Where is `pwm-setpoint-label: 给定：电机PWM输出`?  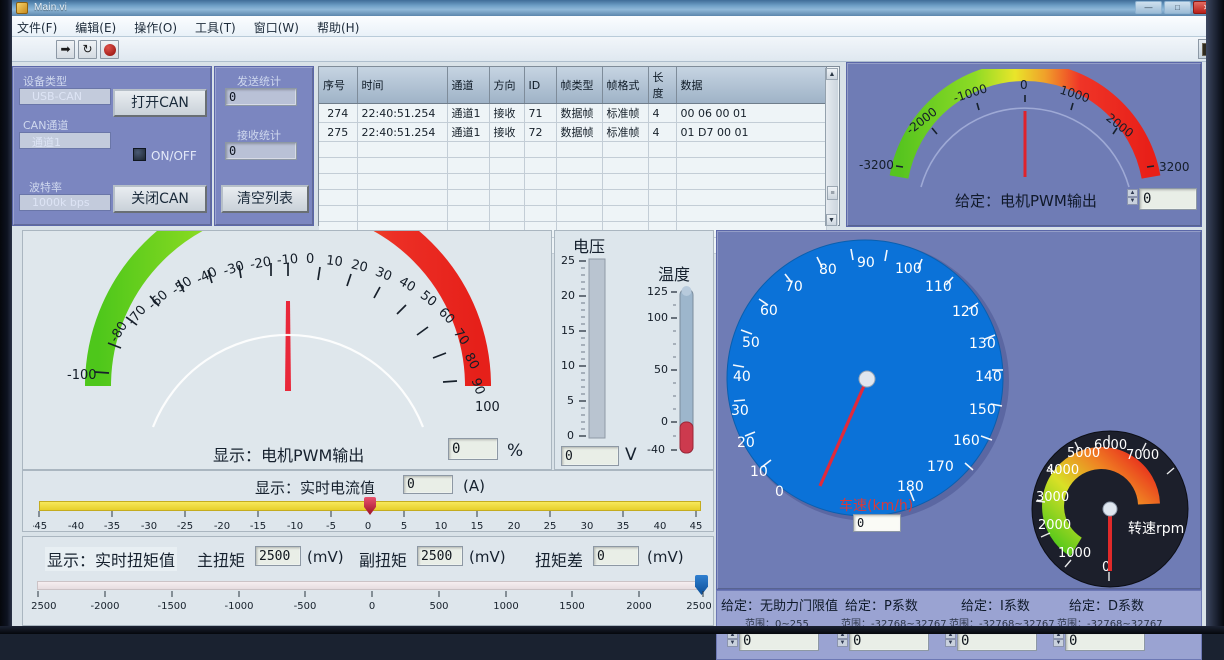 pwm-setpoint-label: 给定：电机PWM输出 is located at coordinates (1026, 201).